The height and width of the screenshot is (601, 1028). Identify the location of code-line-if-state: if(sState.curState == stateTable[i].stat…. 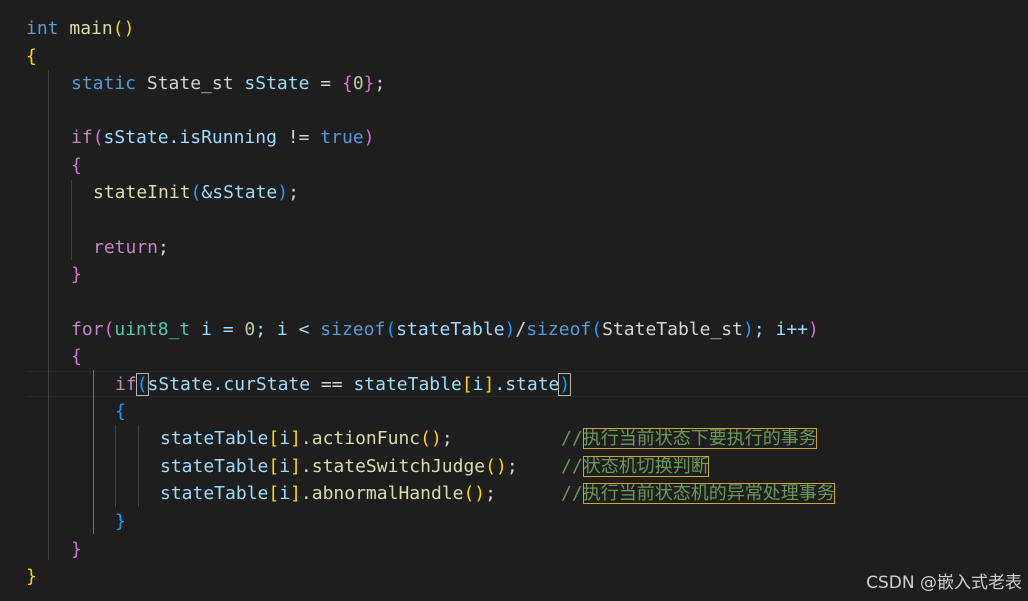
(343, 384).